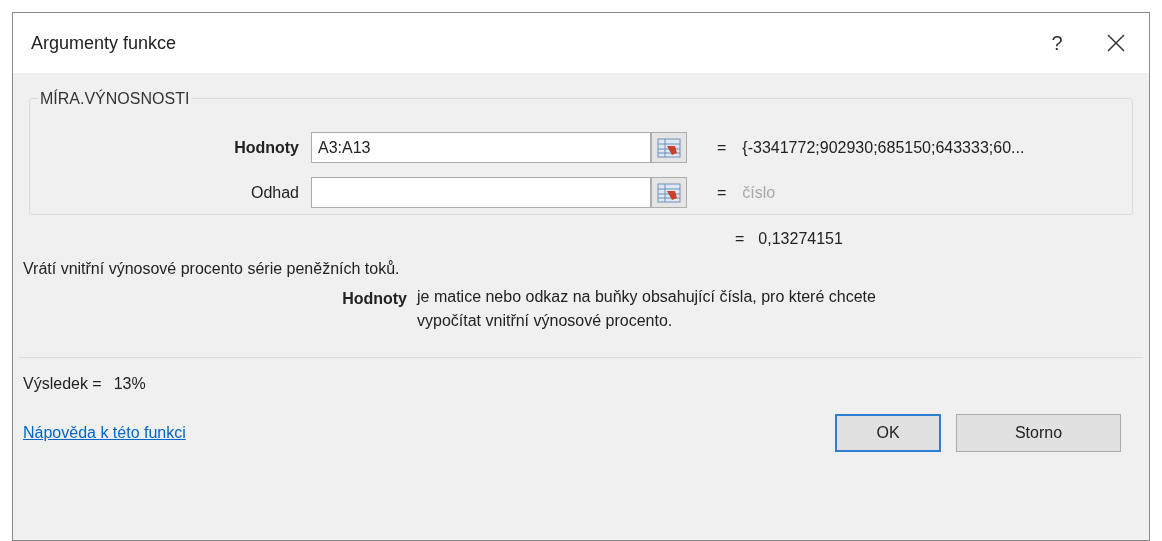 The width and height of the screenshot is (1162, 541). What do you see at coordinates (274, 192) in the screenshot?
I see `argument-label: Odhad` at bounding box center [274, 192].